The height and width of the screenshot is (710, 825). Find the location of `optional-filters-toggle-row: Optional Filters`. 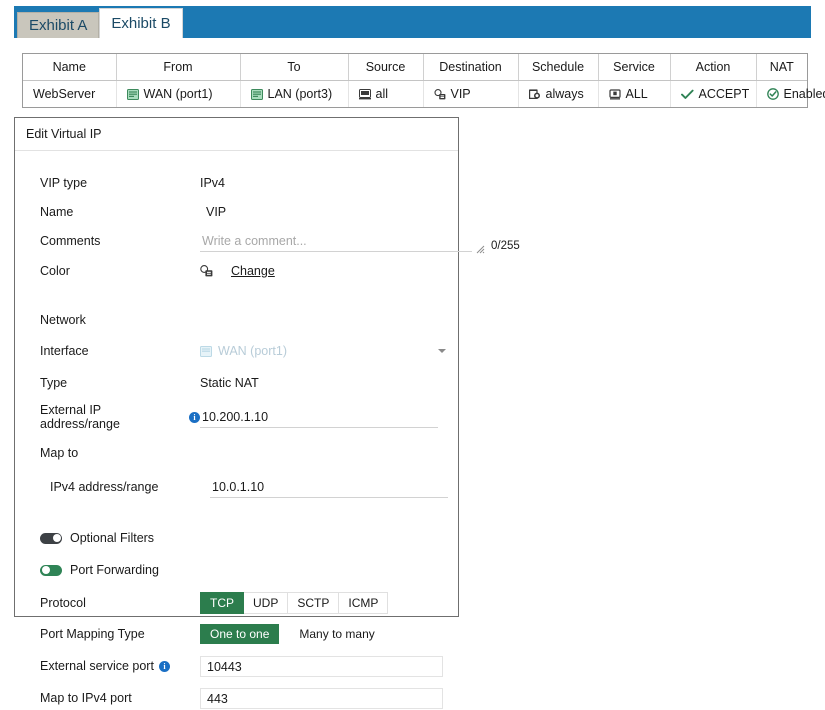

optional-filters-toggle-row: Optional Filters is located at coordinates (236, 538).